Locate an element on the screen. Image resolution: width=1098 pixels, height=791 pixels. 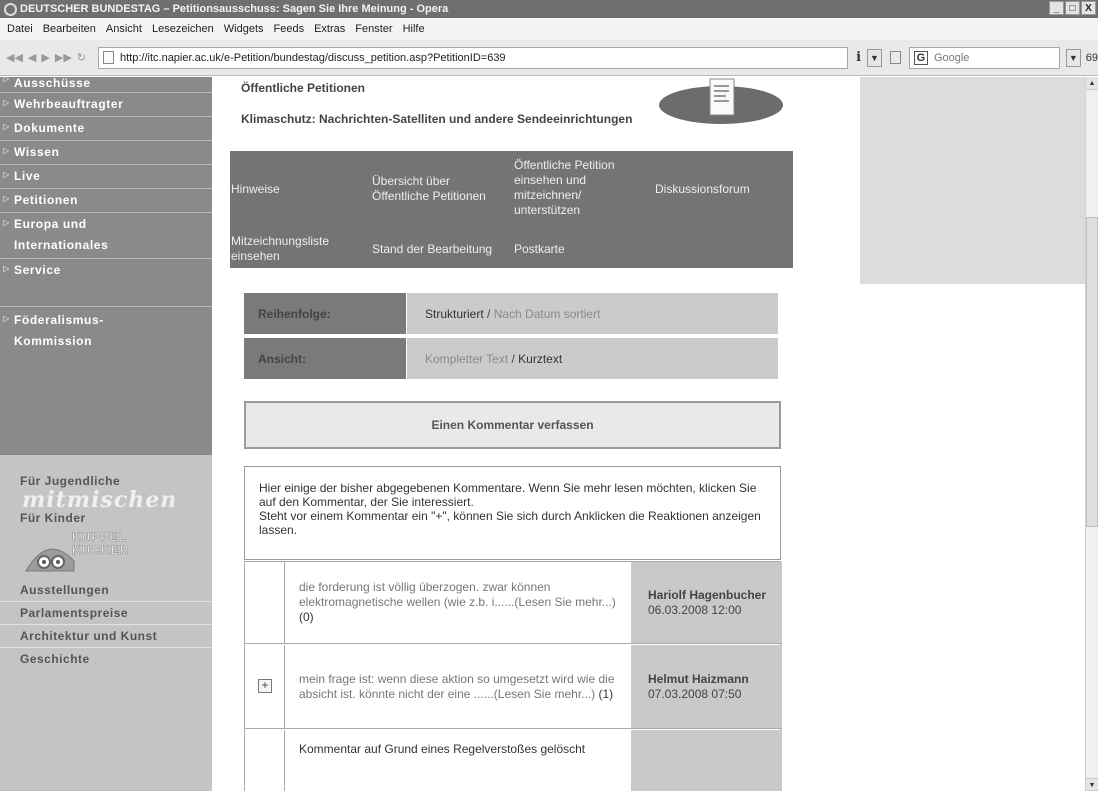
order-label: Reihenfolge: is located at coordinates (325, 313).